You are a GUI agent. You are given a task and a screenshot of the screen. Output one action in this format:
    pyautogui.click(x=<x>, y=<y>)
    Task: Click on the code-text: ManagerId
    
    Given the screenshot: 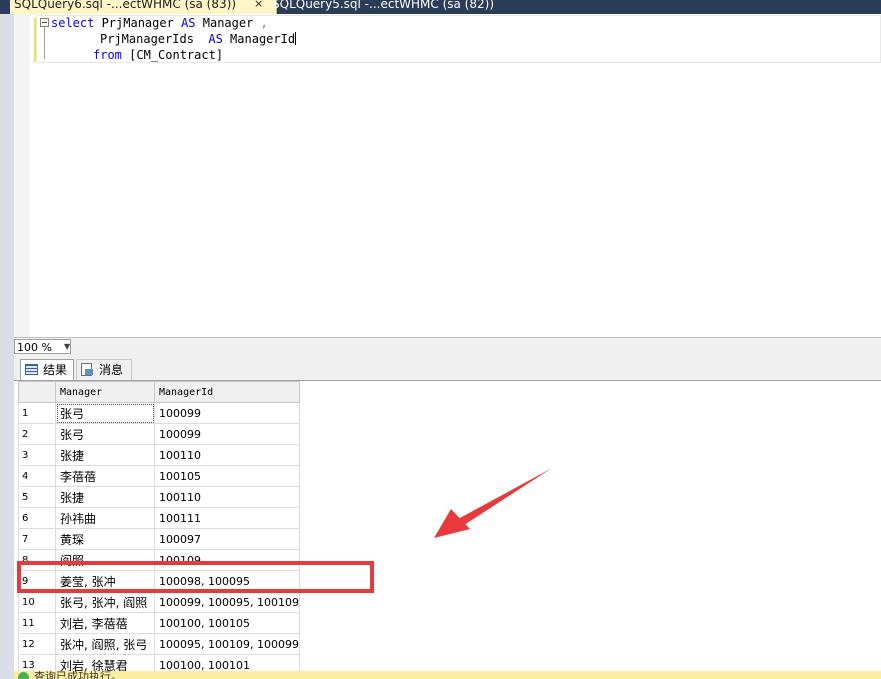 What is the action you would take?
    pyautogui.click(x=259, y=39)
    